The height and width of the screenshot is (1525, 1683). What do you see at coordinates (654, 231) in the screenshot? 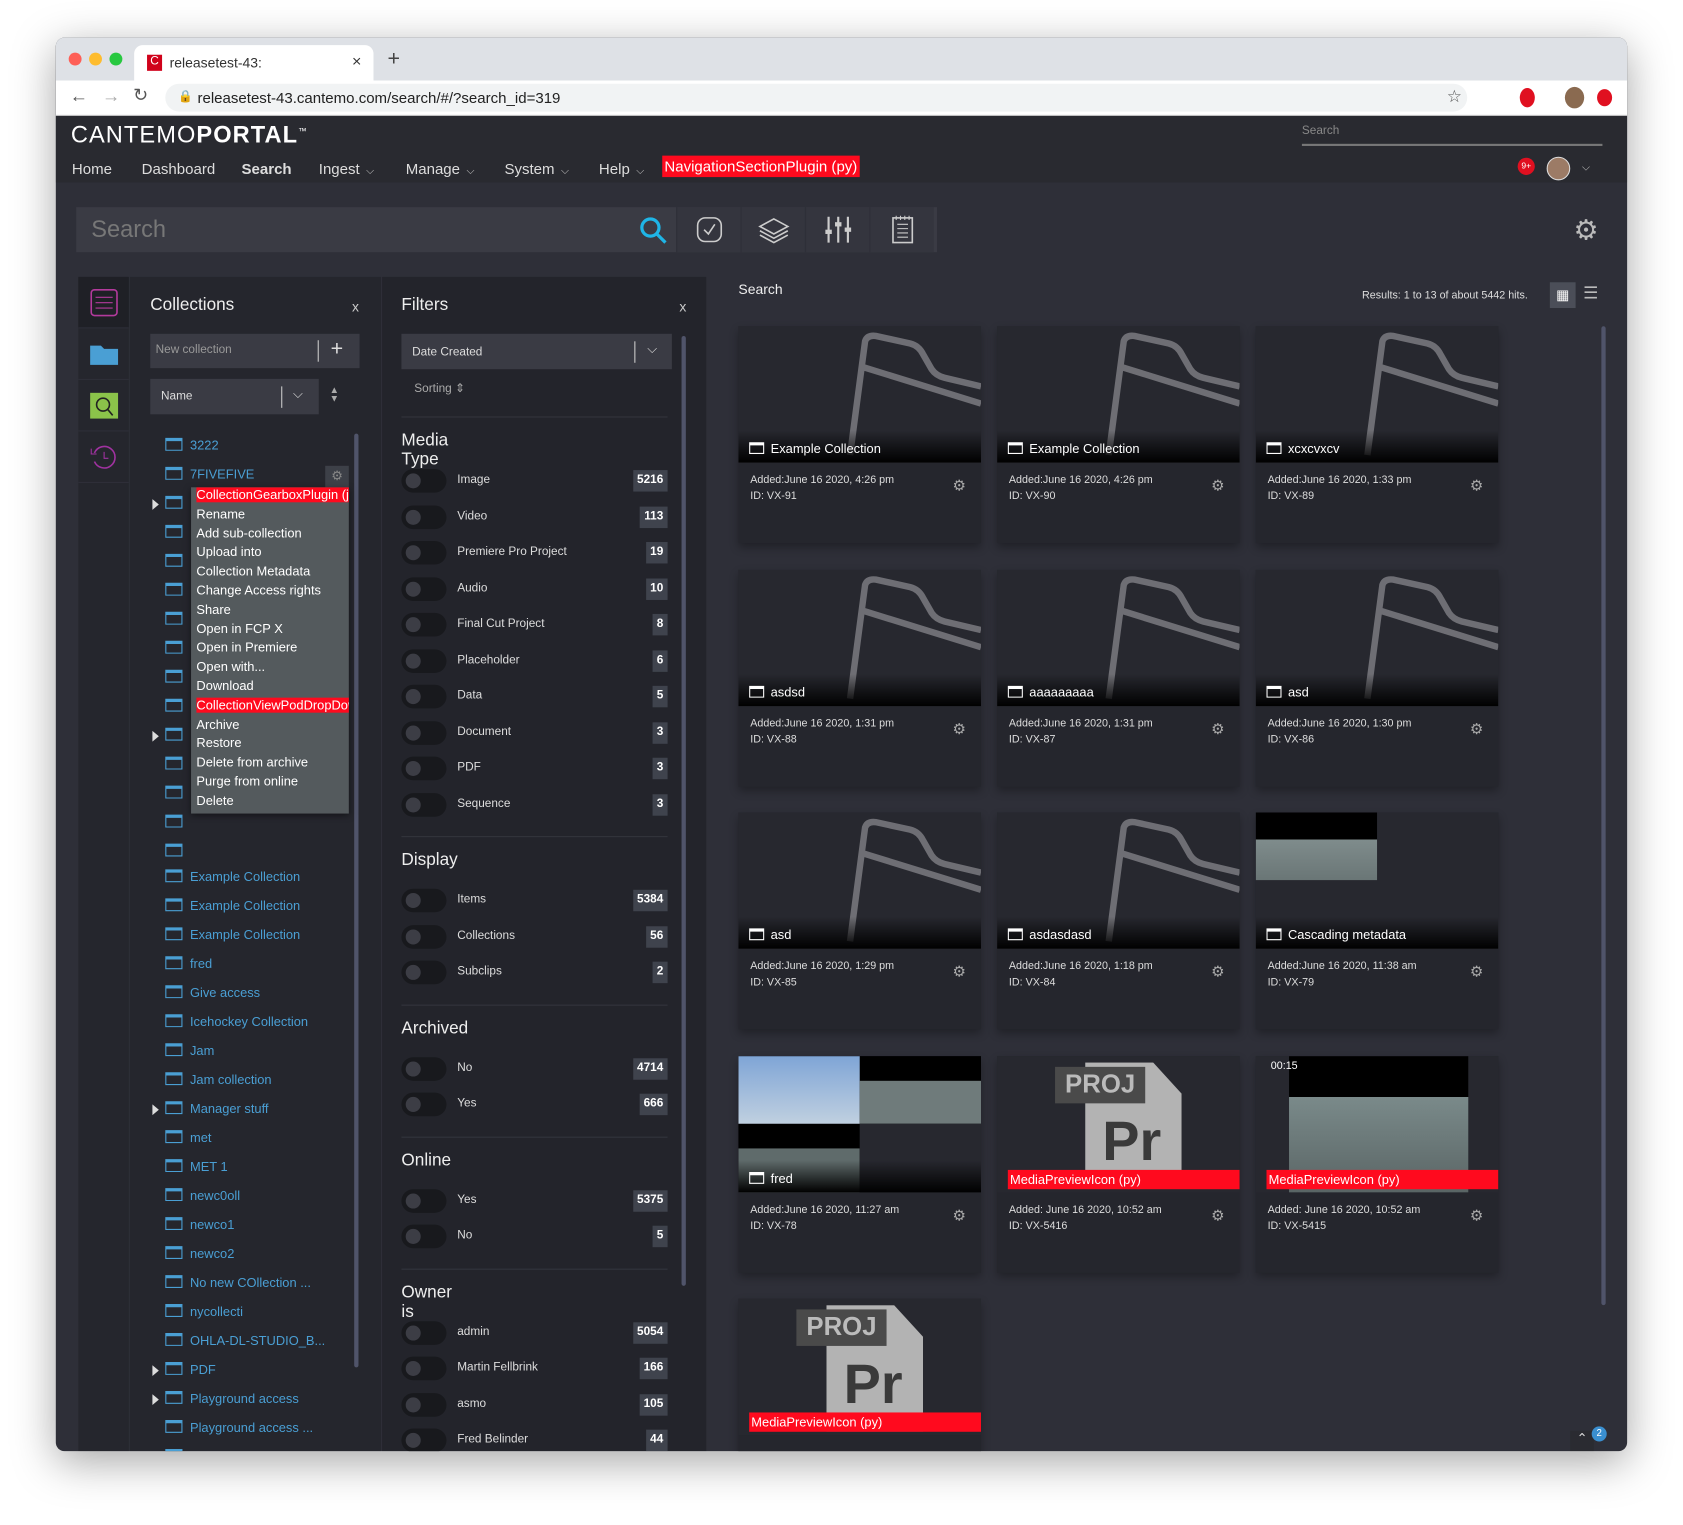
I see `search-icon` at bounding box center [654, 231].